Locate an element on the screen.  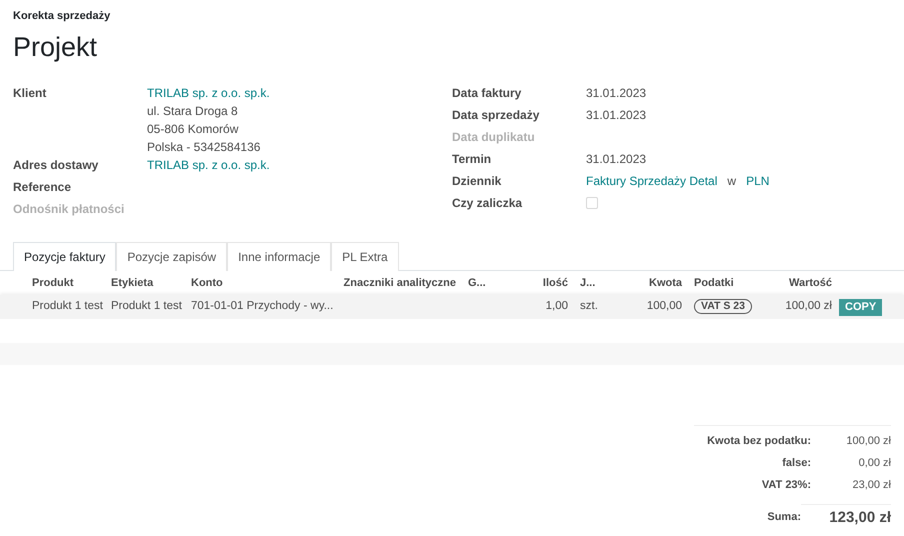
column-header: Znaczniki analityczne is located at coordinates (402, 283).